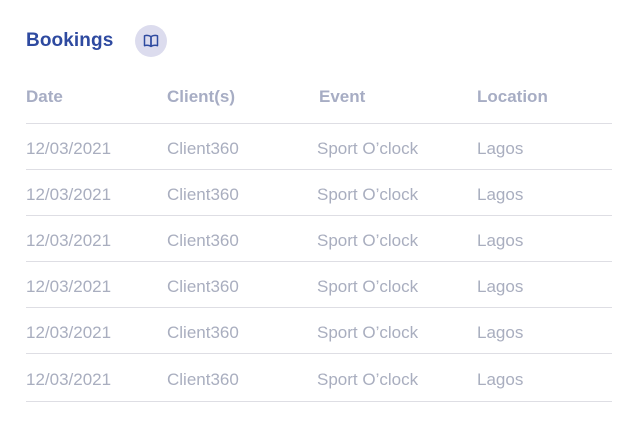  I want to click on book-open-icon, so click(151, 41).